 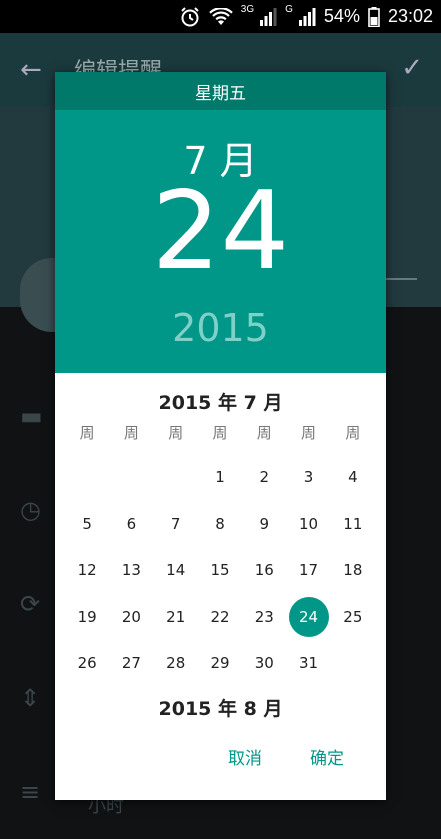 I want to click on weekday-header: 星期五, so click(x=220, y=91).